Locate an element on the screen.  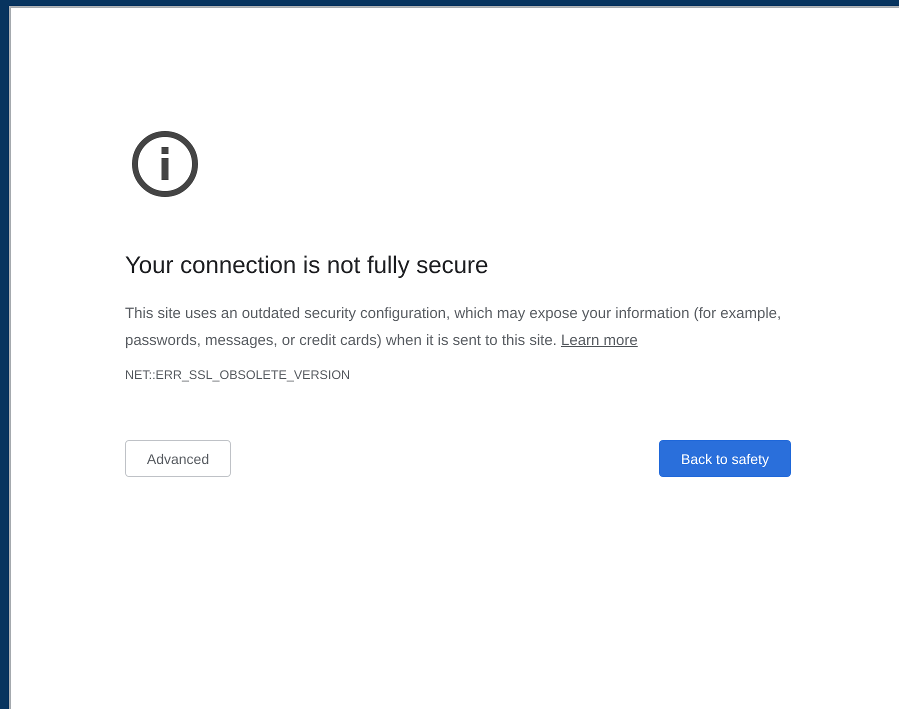
error-code: NET::ERR_SSL_OBSOLETE_VERSION is located at coordinates (238, 375).